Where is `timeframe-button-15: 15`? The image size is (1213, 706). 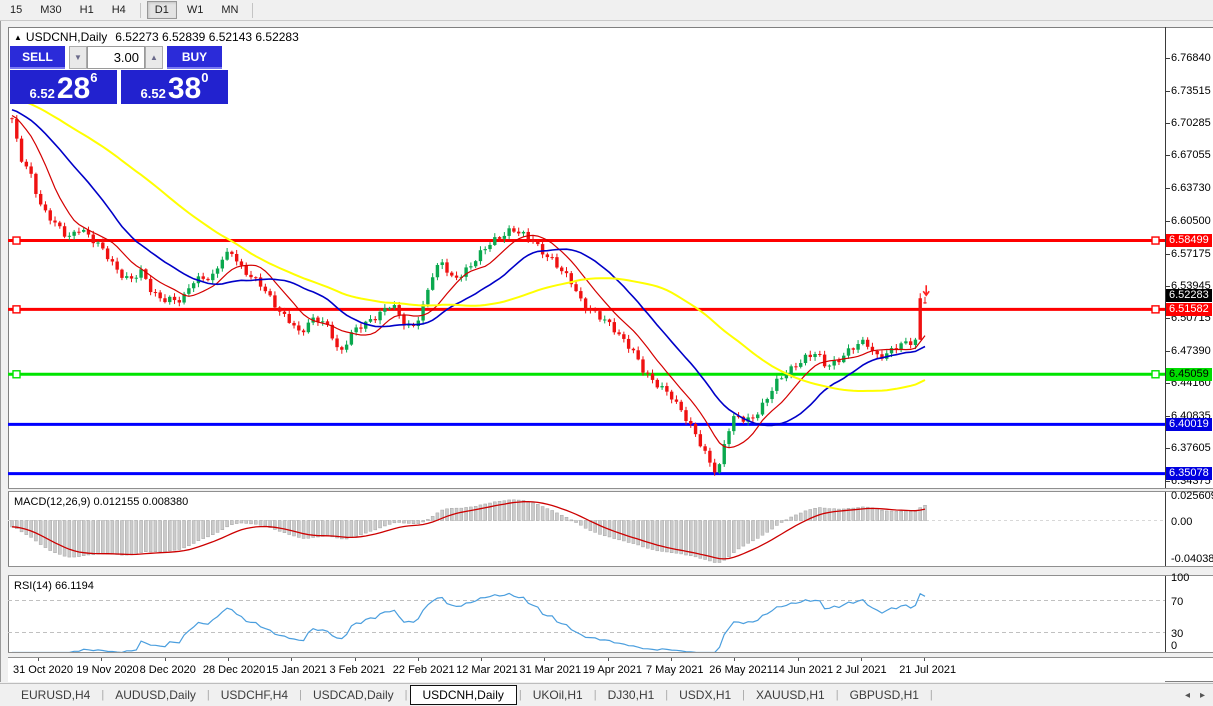
timeframe-button-15: 15 is located at coordinates (16, 10).